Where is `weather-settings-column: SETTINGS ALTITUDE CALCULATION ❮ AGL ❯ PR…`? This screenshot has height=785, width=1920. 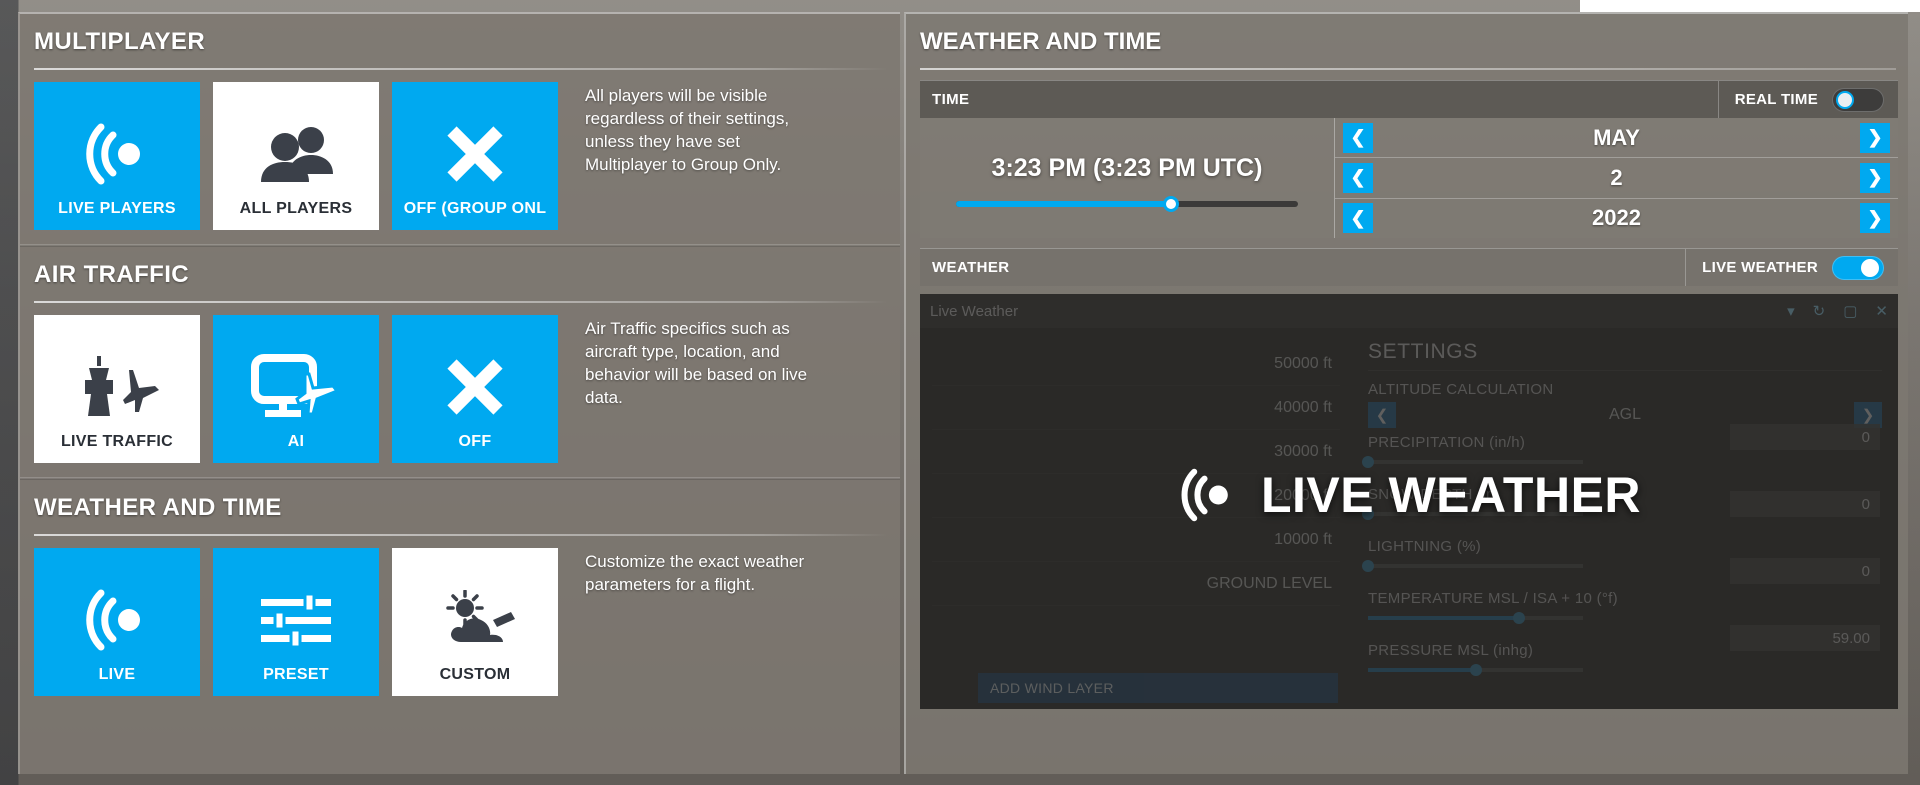 weather-settings-column: SETTINGS ALTITUDE CALCULATION ❮ AGL ❯ PR… is located at coordinates (1624, 518).